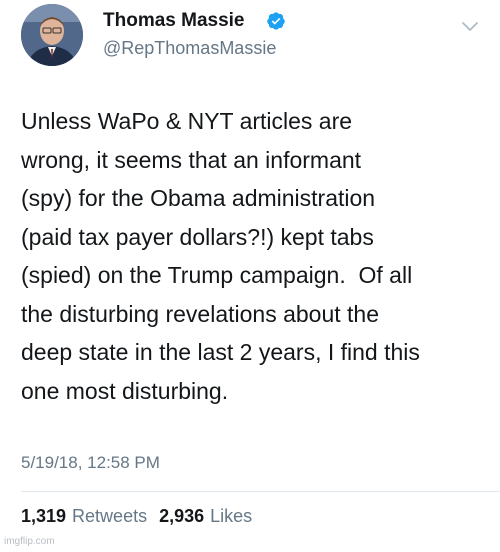 Image resolution: width=500 pixels, height=552 pixels. Describe the element at coordinates (205, 516) in the screenshot. I see `likes-stat: 2,936 Likes` at that location.